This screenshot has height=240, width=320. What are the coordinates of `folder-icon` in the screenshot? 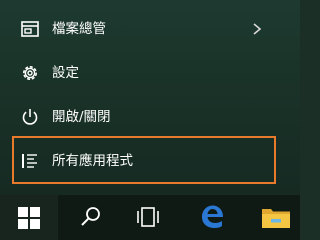 It's located at (276, 217).